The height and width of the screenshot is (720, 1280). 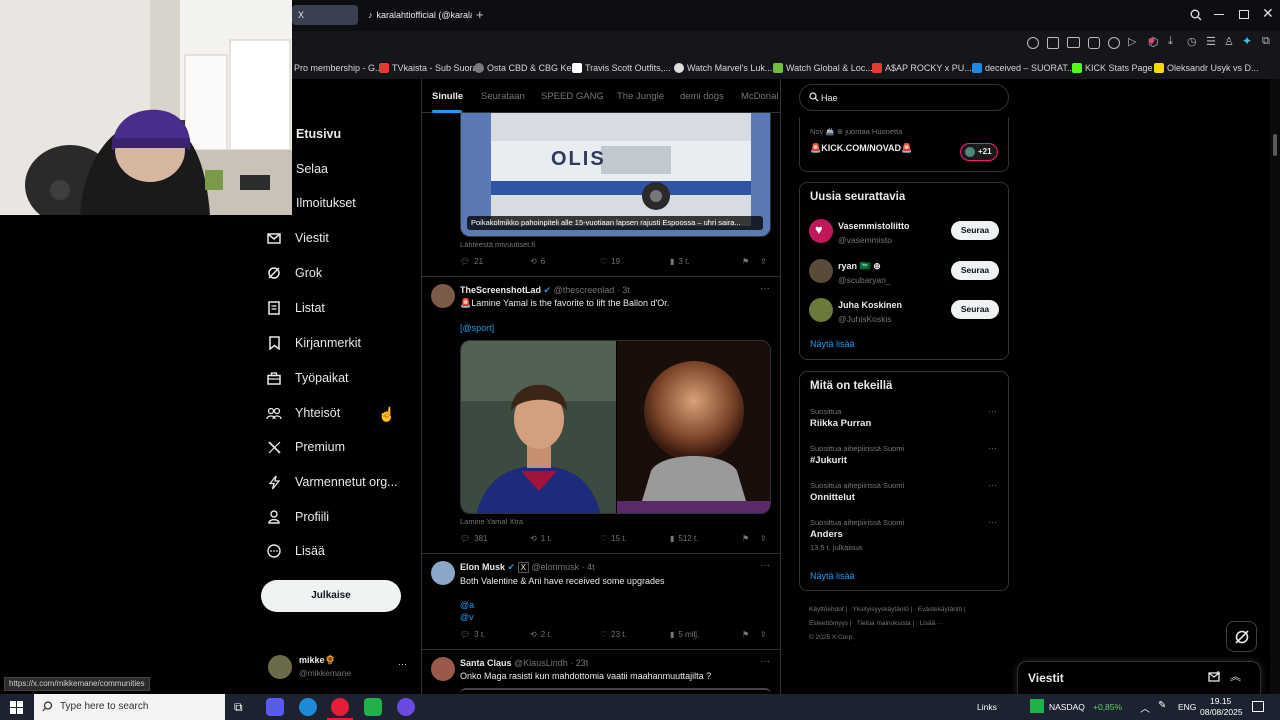 What do you see at coordinates (500, 290) in the screenshot?
I see `author-name: TheScreenshotLad` at bounding box center [500, 290].